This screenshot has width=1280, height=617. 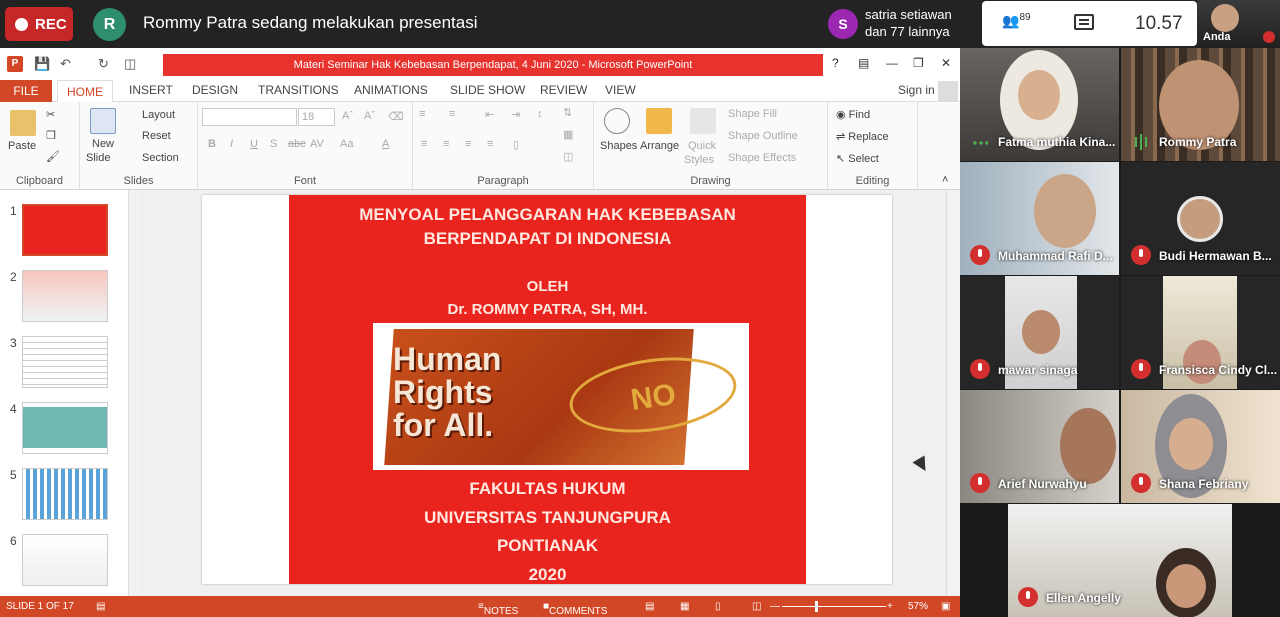 I want to click on tab-animations: ANIMATIONS, so click(x=391, y=90).